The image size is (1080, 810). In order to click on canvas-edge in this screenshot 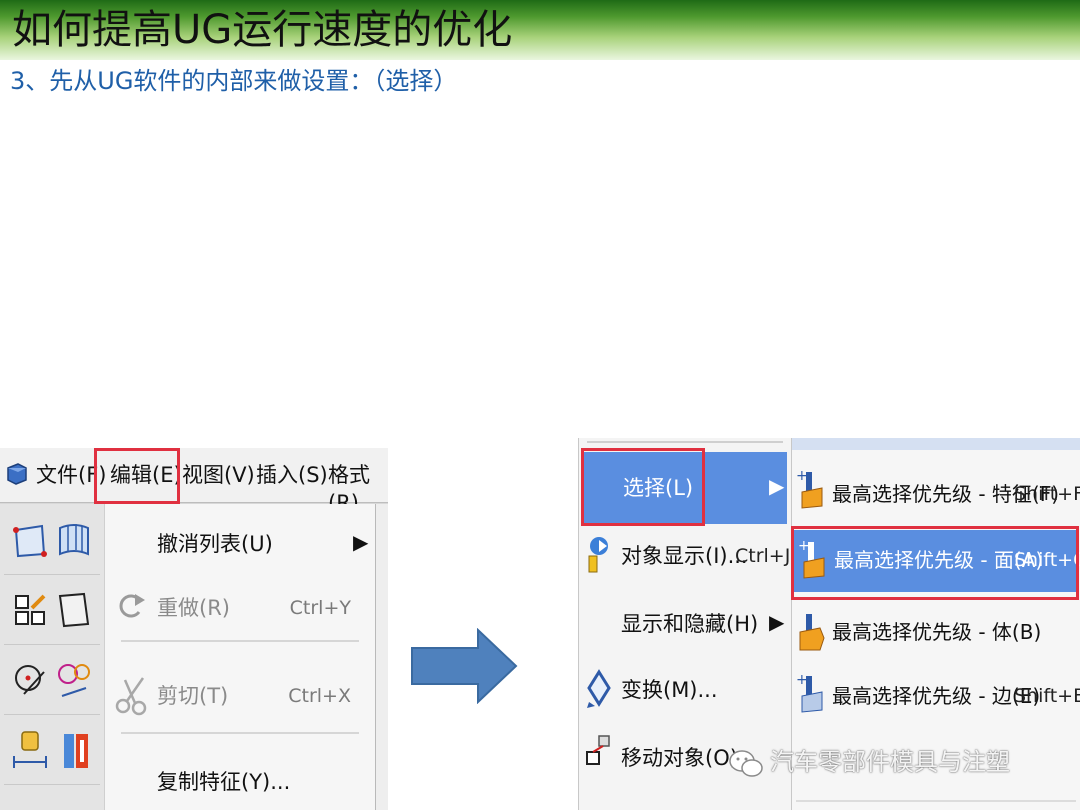, I will do `click(382, 657)`.